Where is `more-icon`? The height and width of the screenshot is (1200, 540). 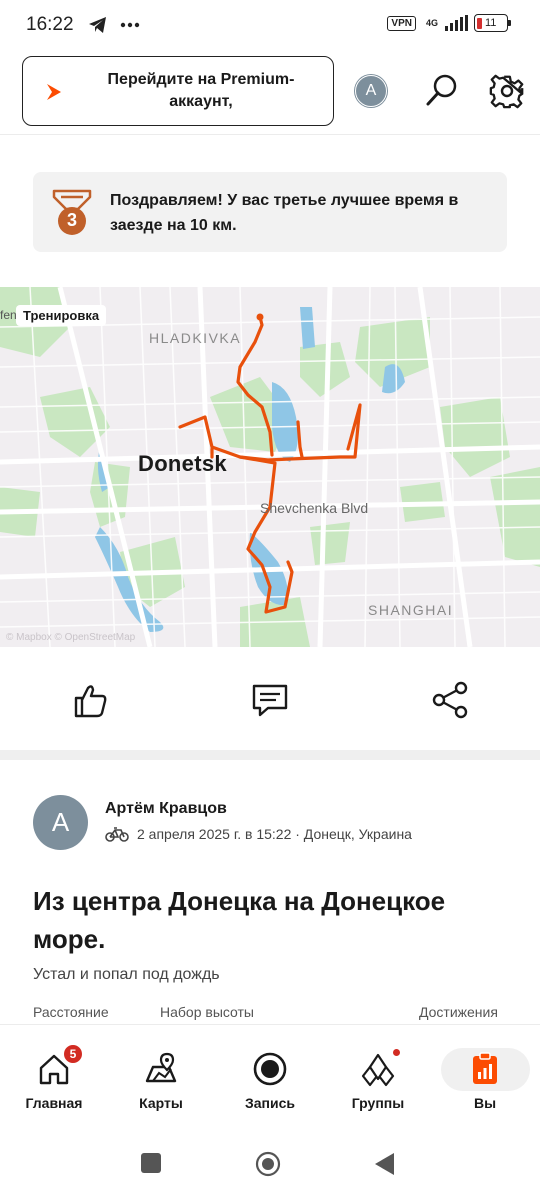
more-icon is located at coordinates (129, 25).